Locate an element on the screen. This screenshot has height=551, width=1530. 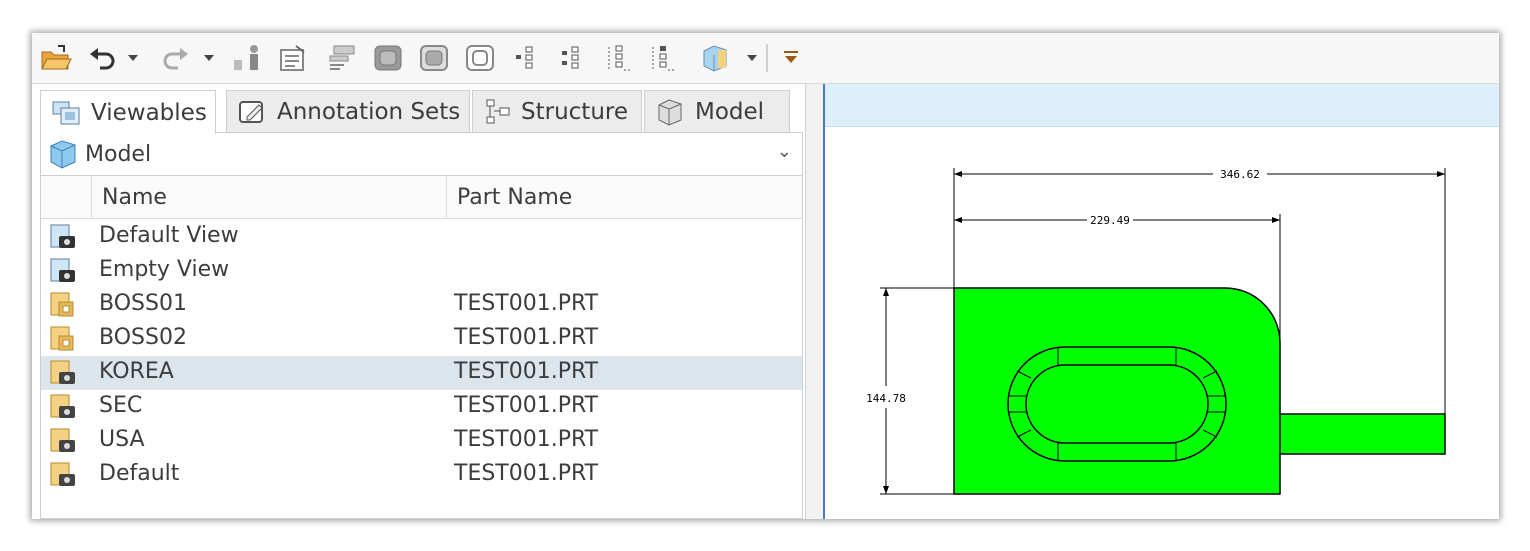
tab-model: Model is located at coordinates (717, 111).